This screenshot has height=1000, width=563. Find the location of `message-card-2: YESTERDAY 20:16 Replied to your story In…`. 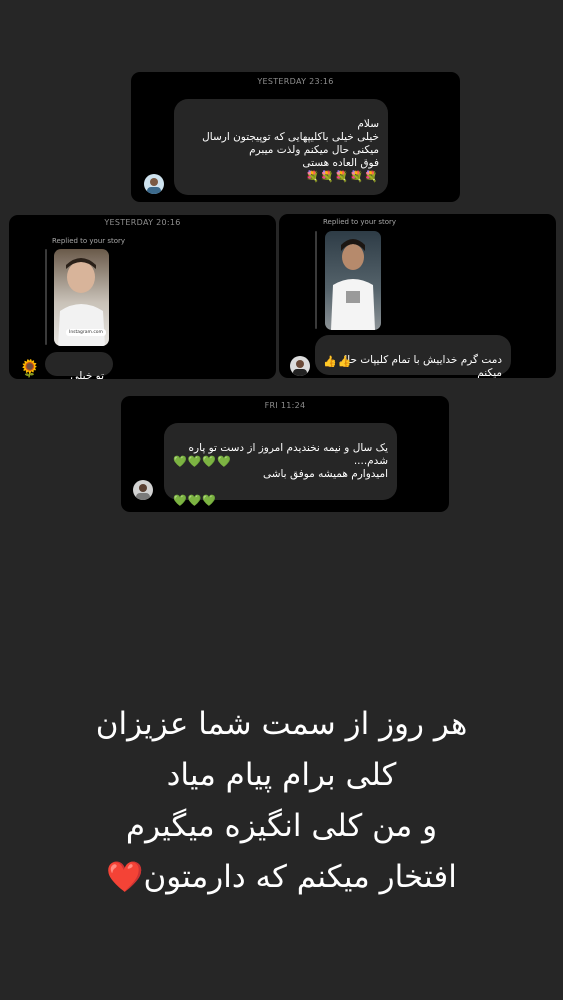

message-card-2: YESTERDAY 20:16 Replied to your story In… is located at coordinates (142, 297).